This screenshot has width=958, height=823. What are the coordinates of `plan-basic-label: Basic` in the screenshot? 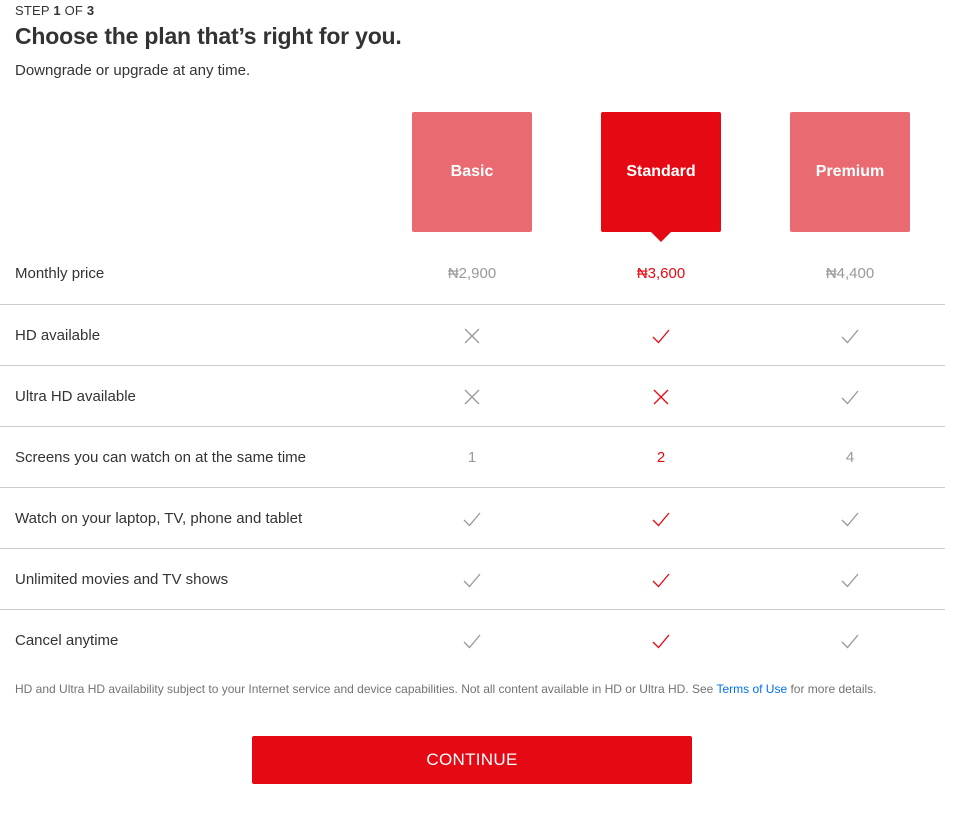 It's located at (472, 171).